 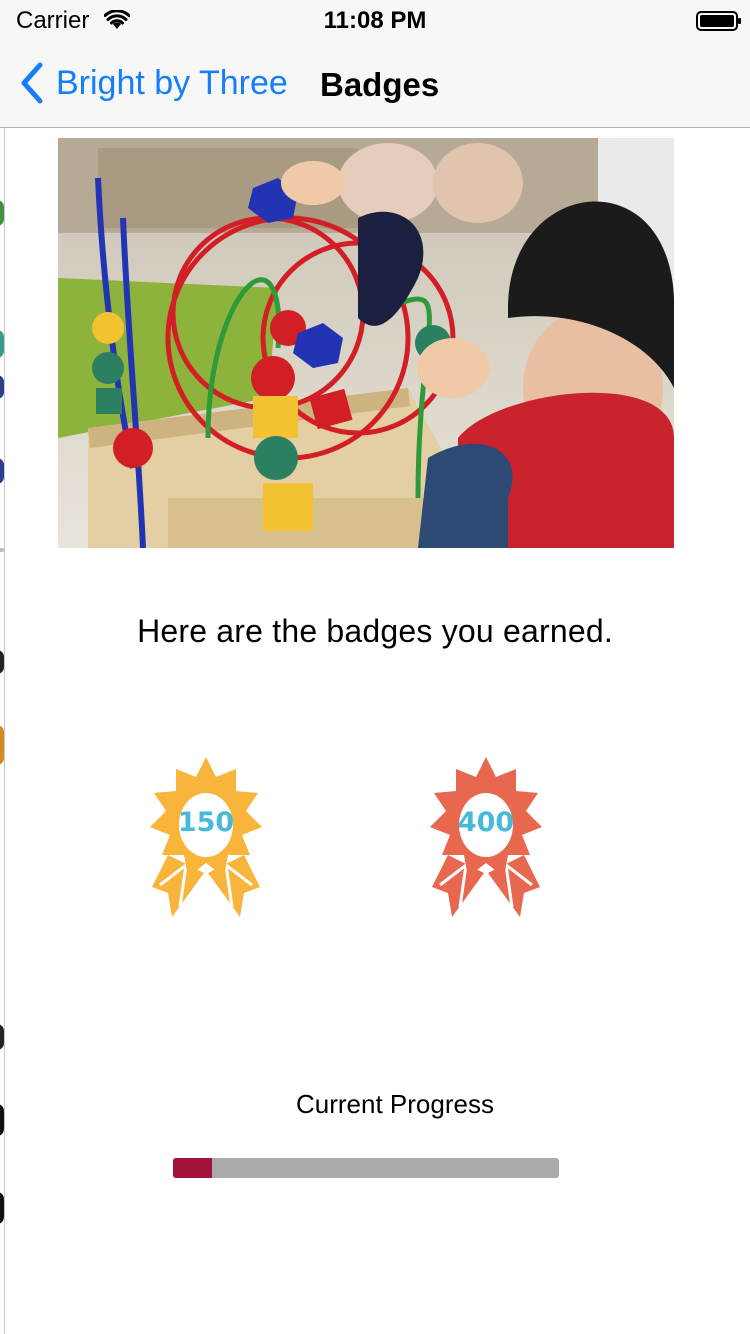 I want to click on clock: 11:08 PM, so click(x=375, y=20).